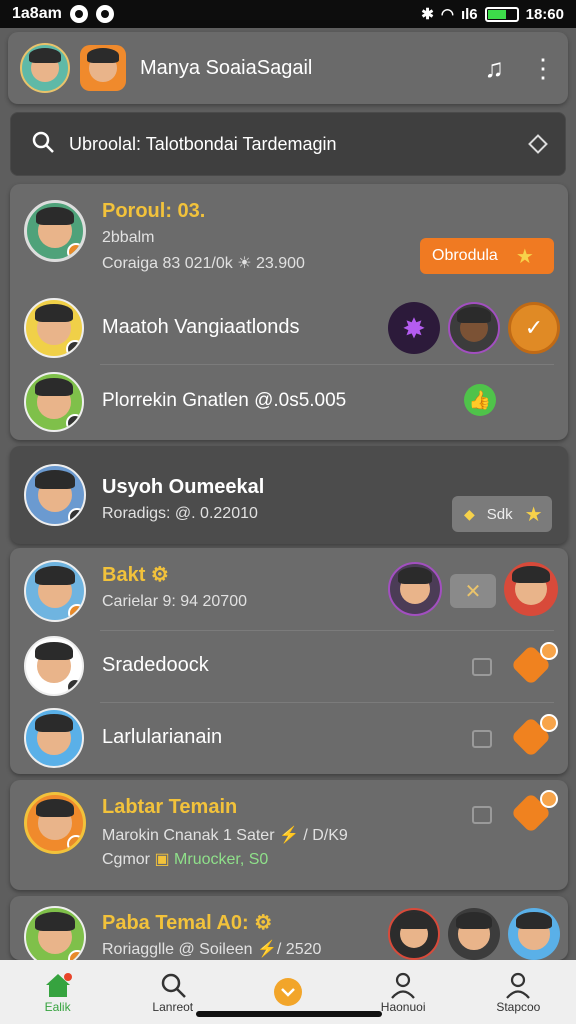 The width and height of the screenshot is (576, 1024). What do you see at coordinates (212, 949) in the screenshot?
I see `item-stats: Roriagglle @ Soileen ⚡/ 2520` at bounding box center [212, 949].